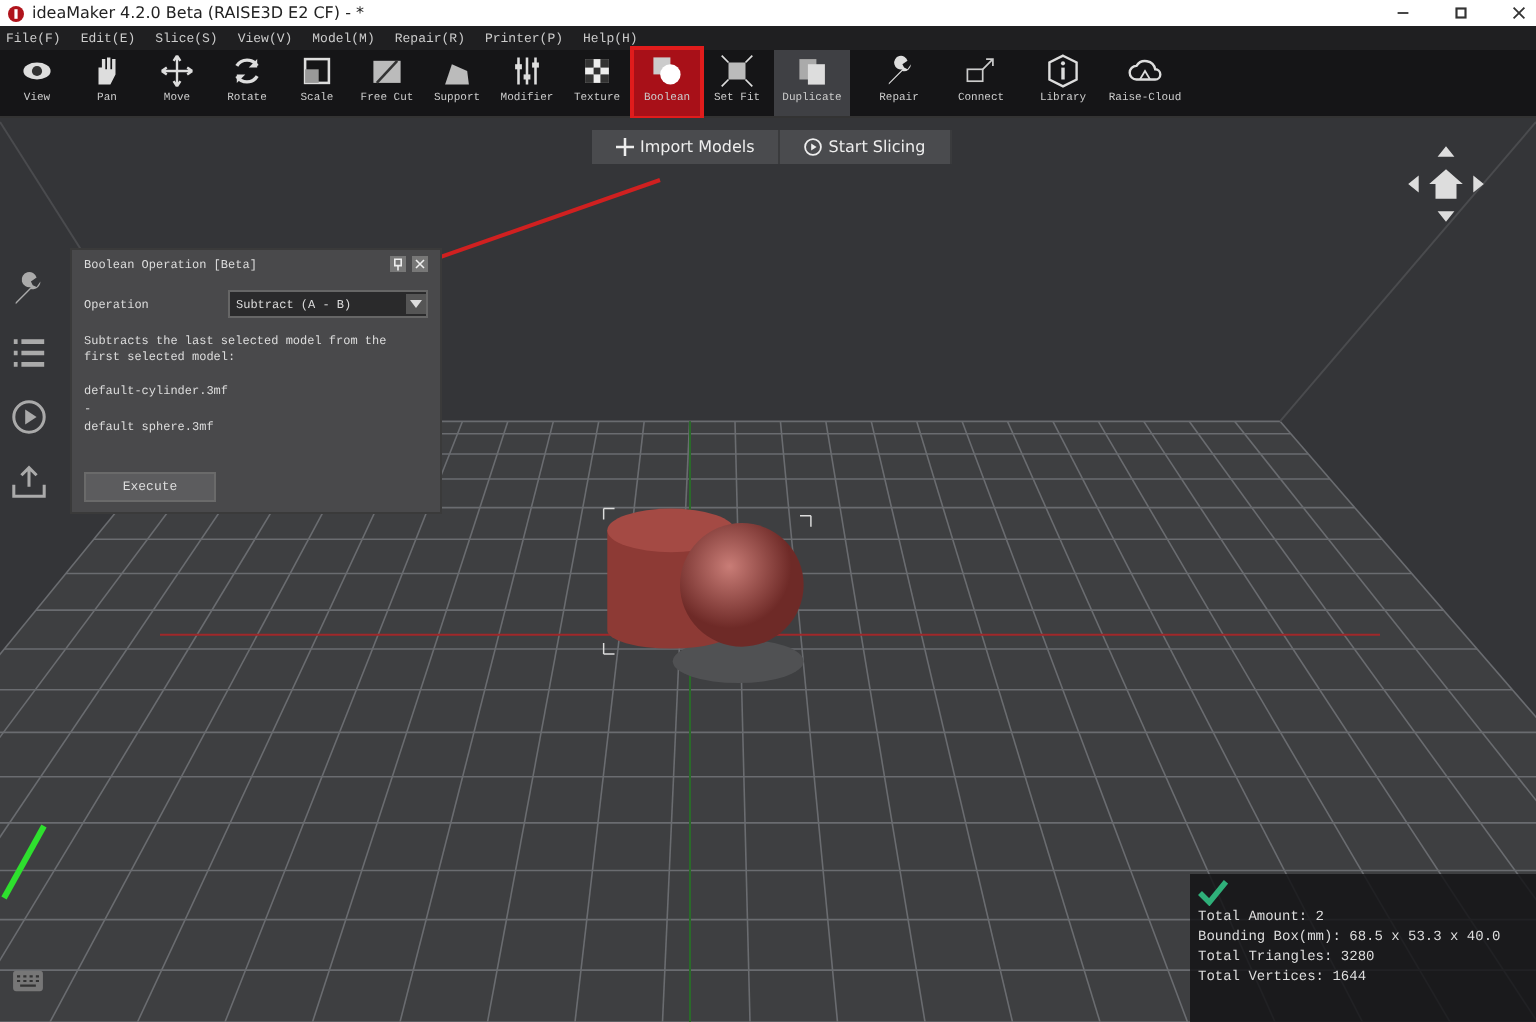  What do you see at coordinates (737, 71) in the screenshot?
I see `fit-icon` at bounding box center [737, 71].